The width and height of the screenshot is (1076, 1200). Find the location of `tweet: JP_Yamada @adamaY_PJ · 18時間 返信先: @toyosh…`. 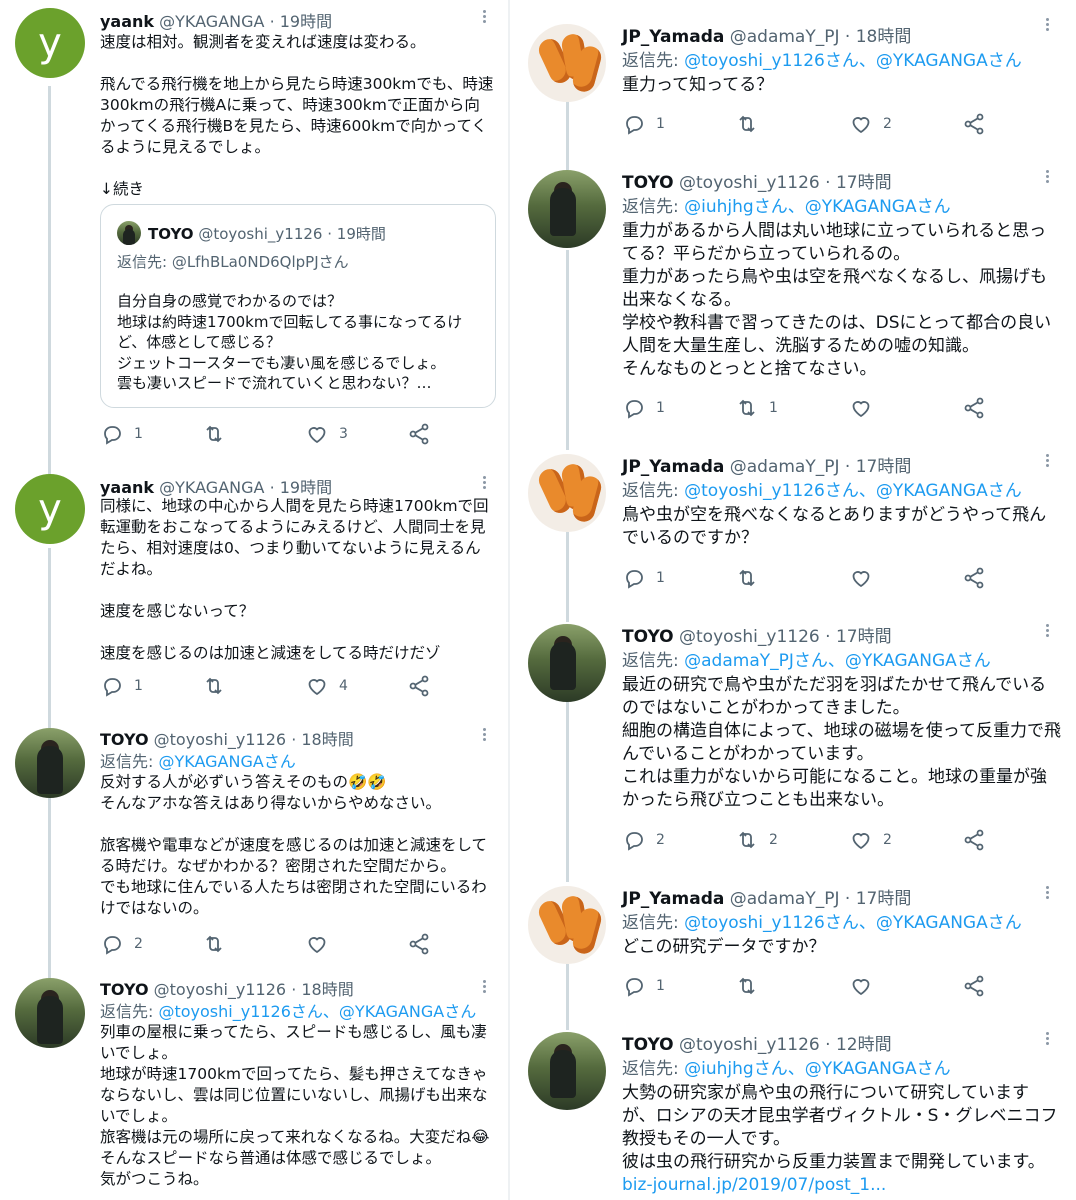

tweet: JP_Yamada @adamaY_PJ · 18時間 返信先: @toyosh… is located at coordinates (799, 75).